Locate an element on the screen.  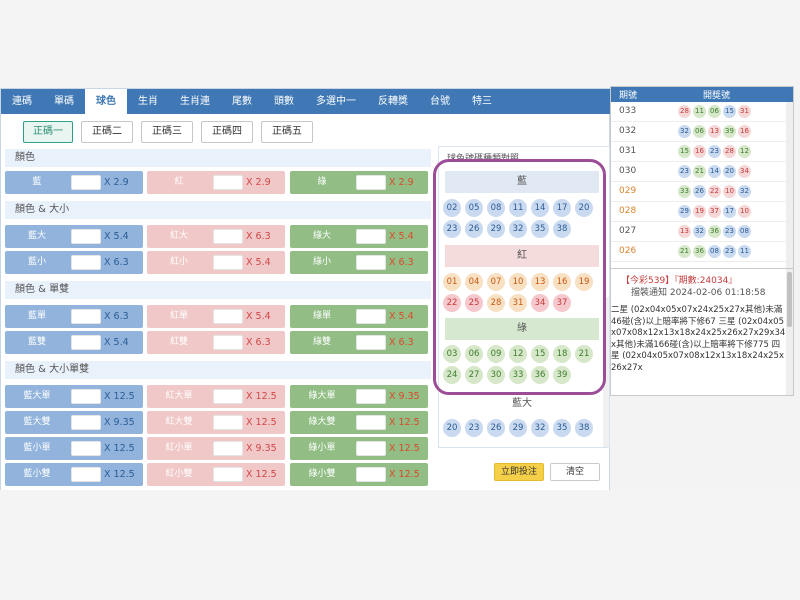
result-ball: 23 is located at coordinates (729, 251).